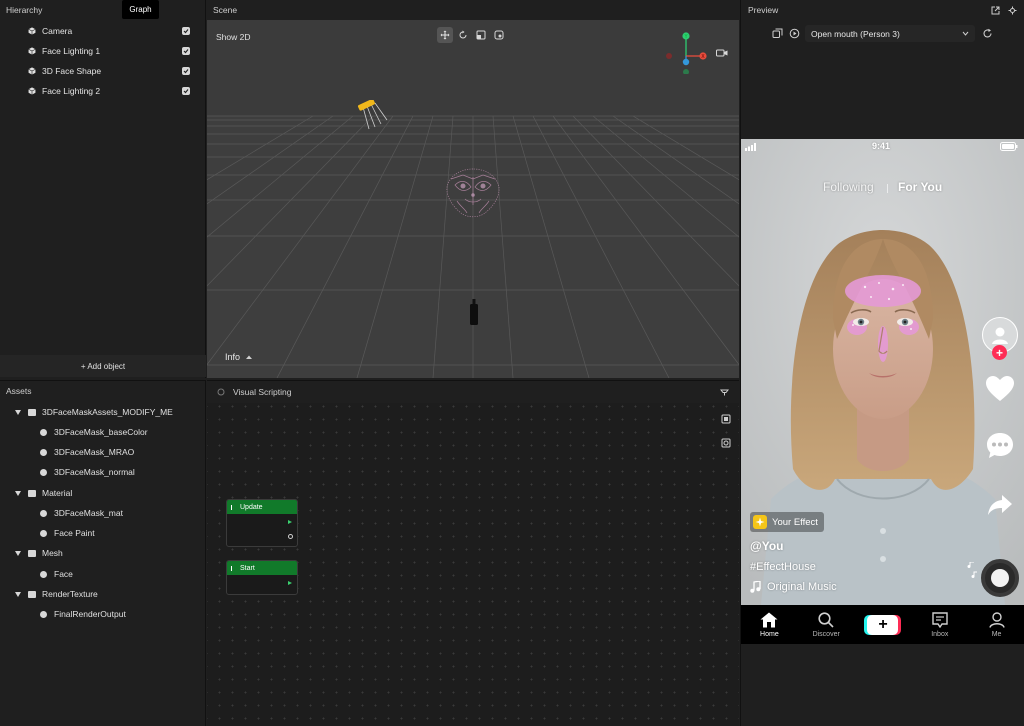 The height and width of the screenshot is (726, 1024). What do you see at coordinates (463, 35) in the screenshot?
I see `rotate-tool-button` at bounding box center [463, 35].